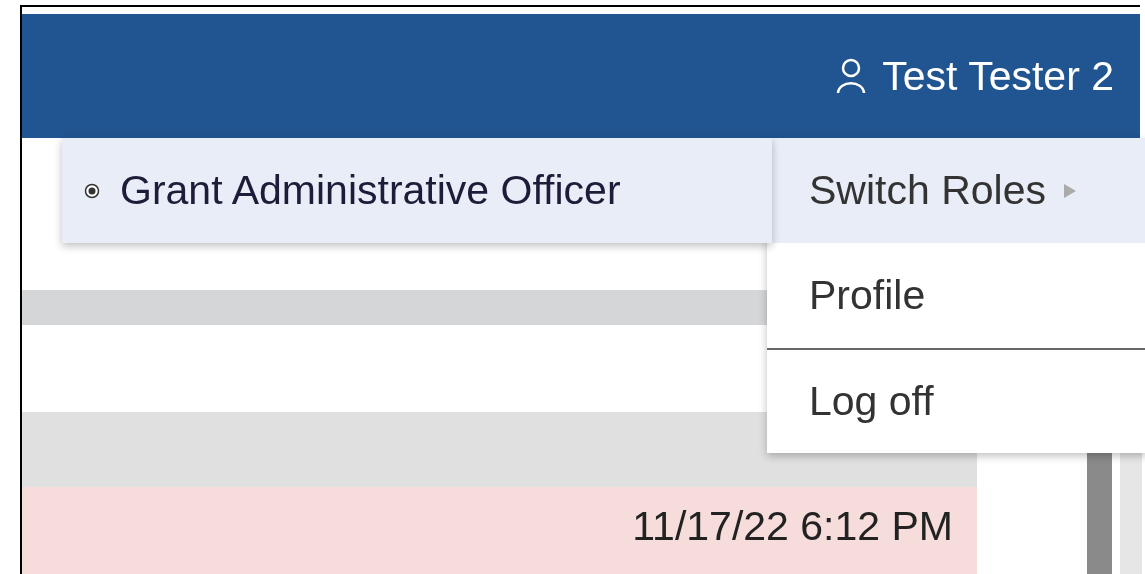 Image resolution: width=1145 pixels, height=574 pixels. Describe the element at coordinates (956, 400) in the screenshot. I see `menu-item: Log off` at that location.